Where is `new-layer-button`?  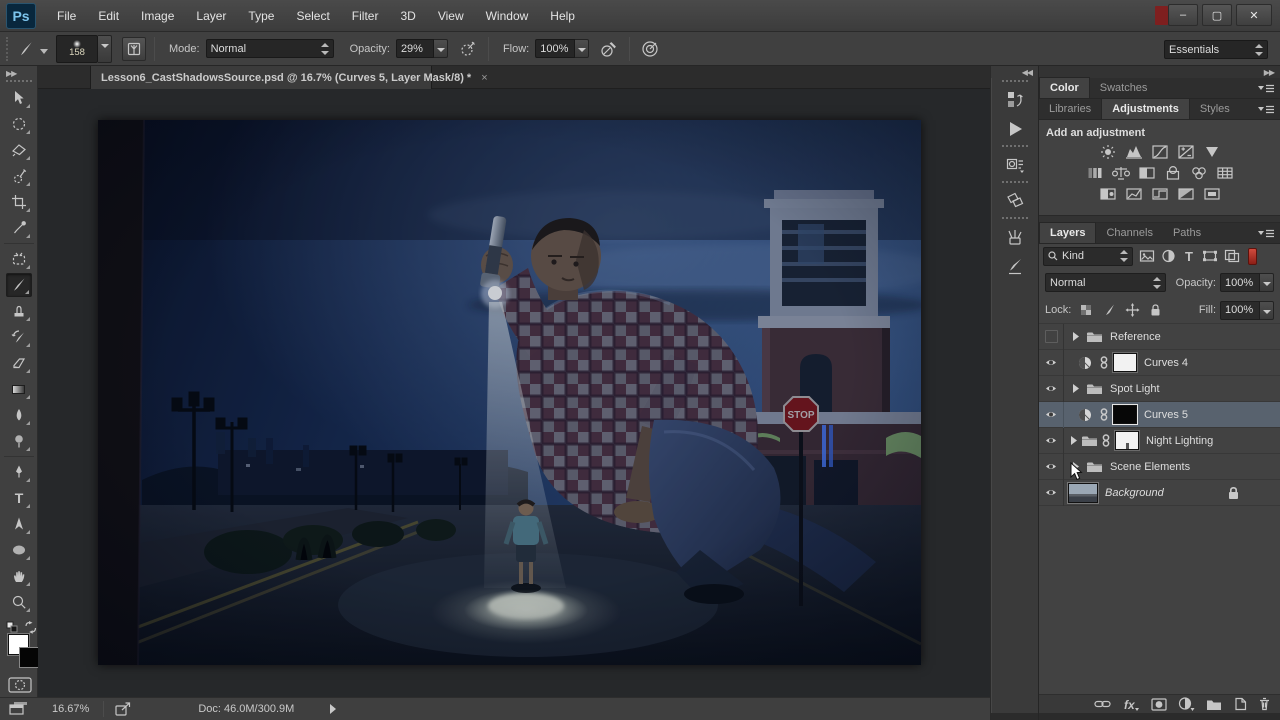 new-layer-button is located at coordinates (1240, 704).